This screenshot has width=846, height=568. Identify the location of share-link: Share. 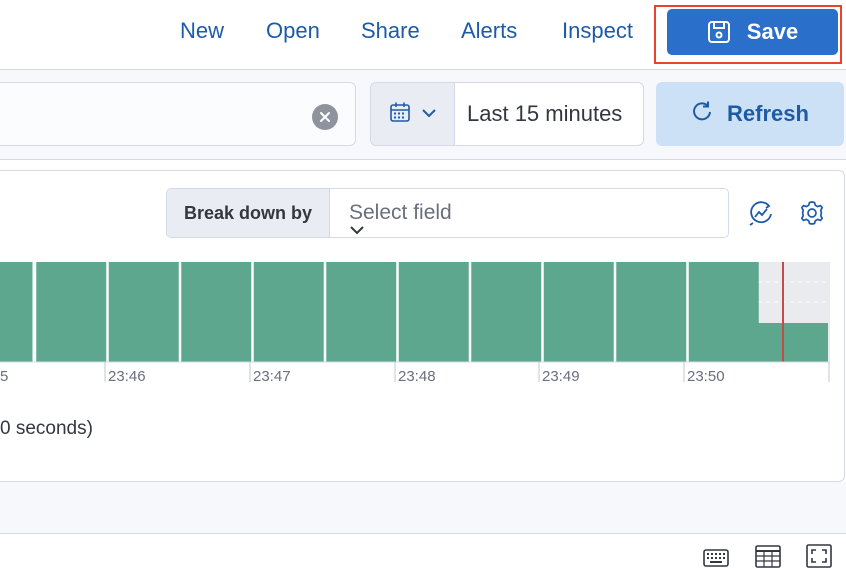
(390, 31).